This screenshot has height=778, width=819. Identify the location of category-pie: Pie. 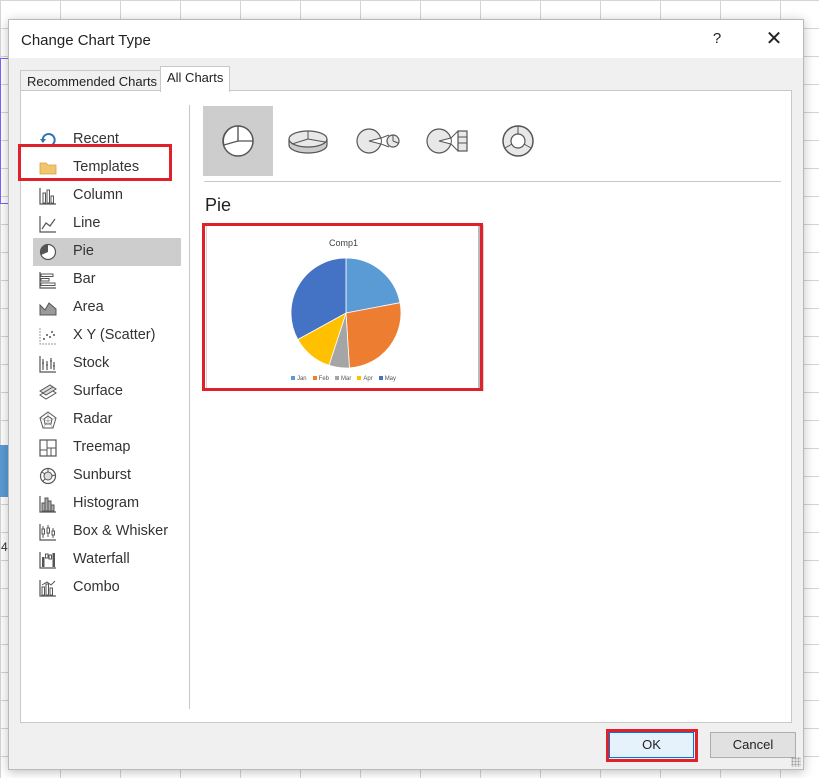
(107, 252).